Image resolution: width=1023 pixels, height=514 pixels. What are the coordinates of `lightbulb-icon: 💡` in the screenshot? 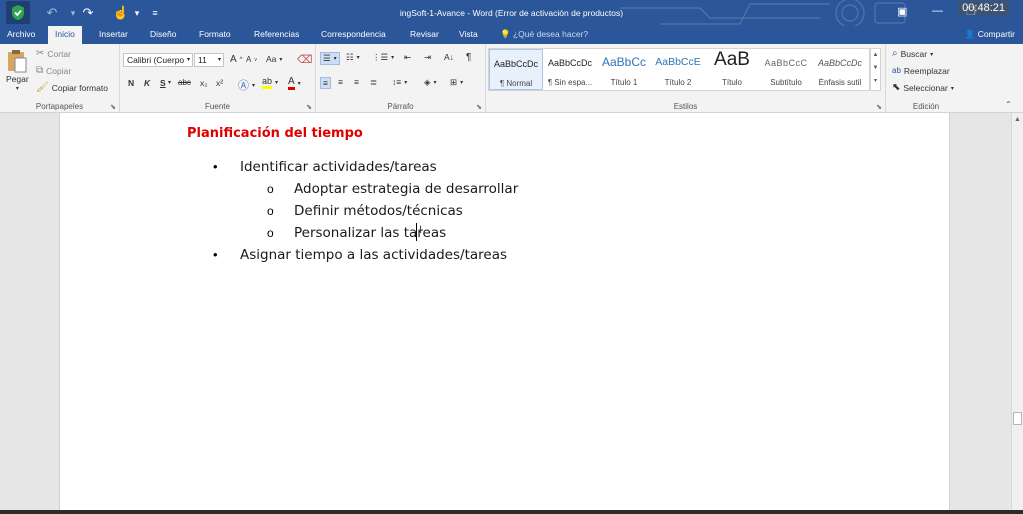 It's located at (505, 34).